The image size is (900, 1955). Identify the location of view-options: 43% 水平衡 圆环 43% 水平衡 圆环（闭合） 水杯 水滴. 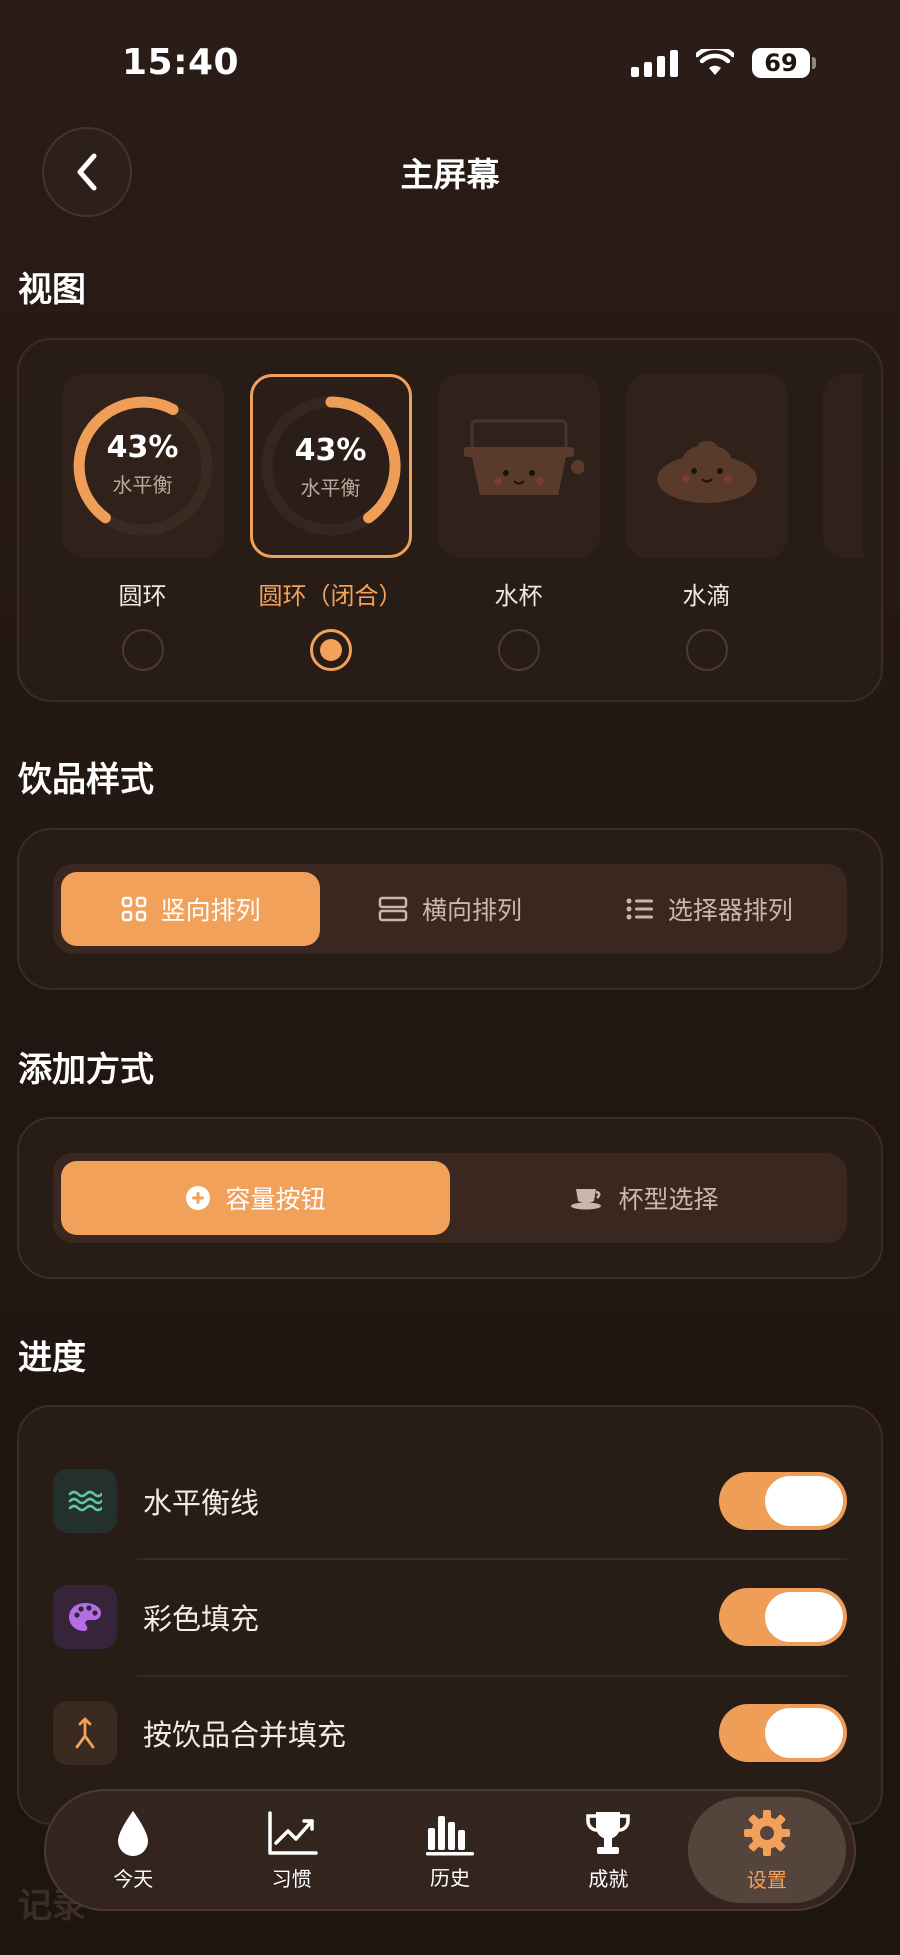
(424, 522).